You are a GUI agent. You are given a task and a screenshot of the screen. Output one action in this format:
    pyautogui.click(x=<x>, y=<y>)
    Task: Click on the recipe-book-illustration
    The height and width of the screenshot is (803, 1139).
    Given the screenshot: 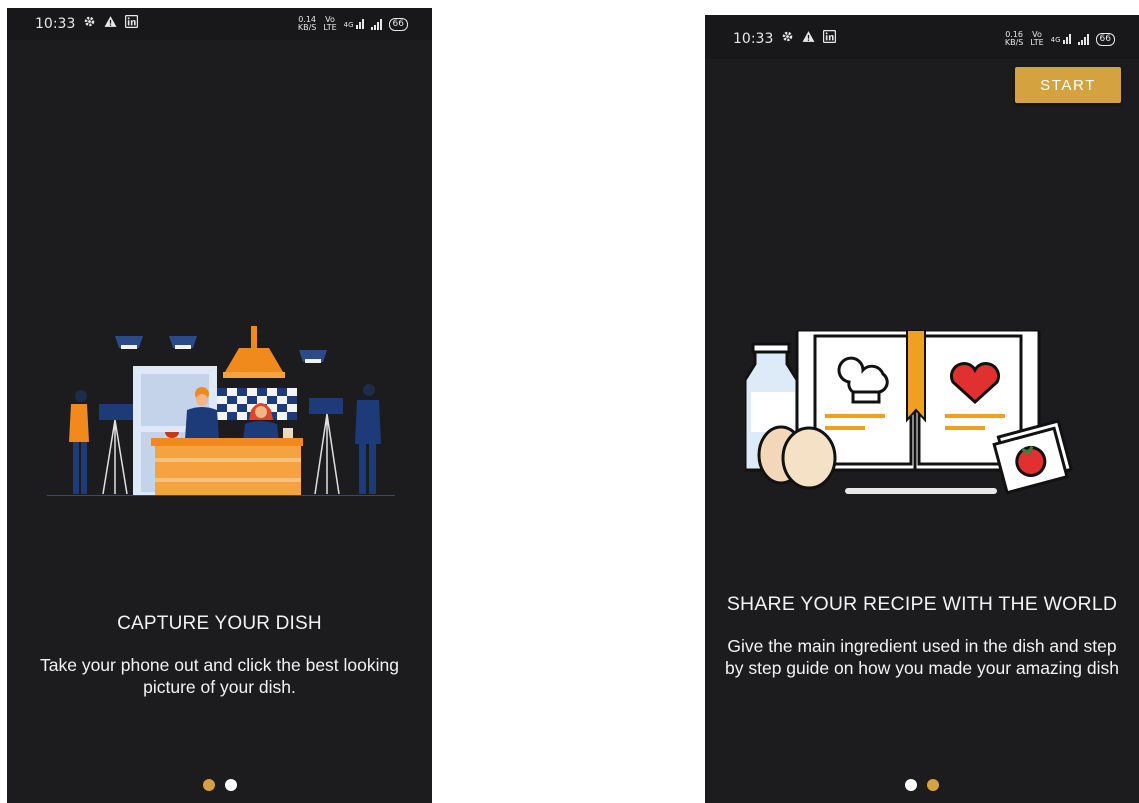 What is the action you would take?
    pyautogui.click(x=909, y=412)
    